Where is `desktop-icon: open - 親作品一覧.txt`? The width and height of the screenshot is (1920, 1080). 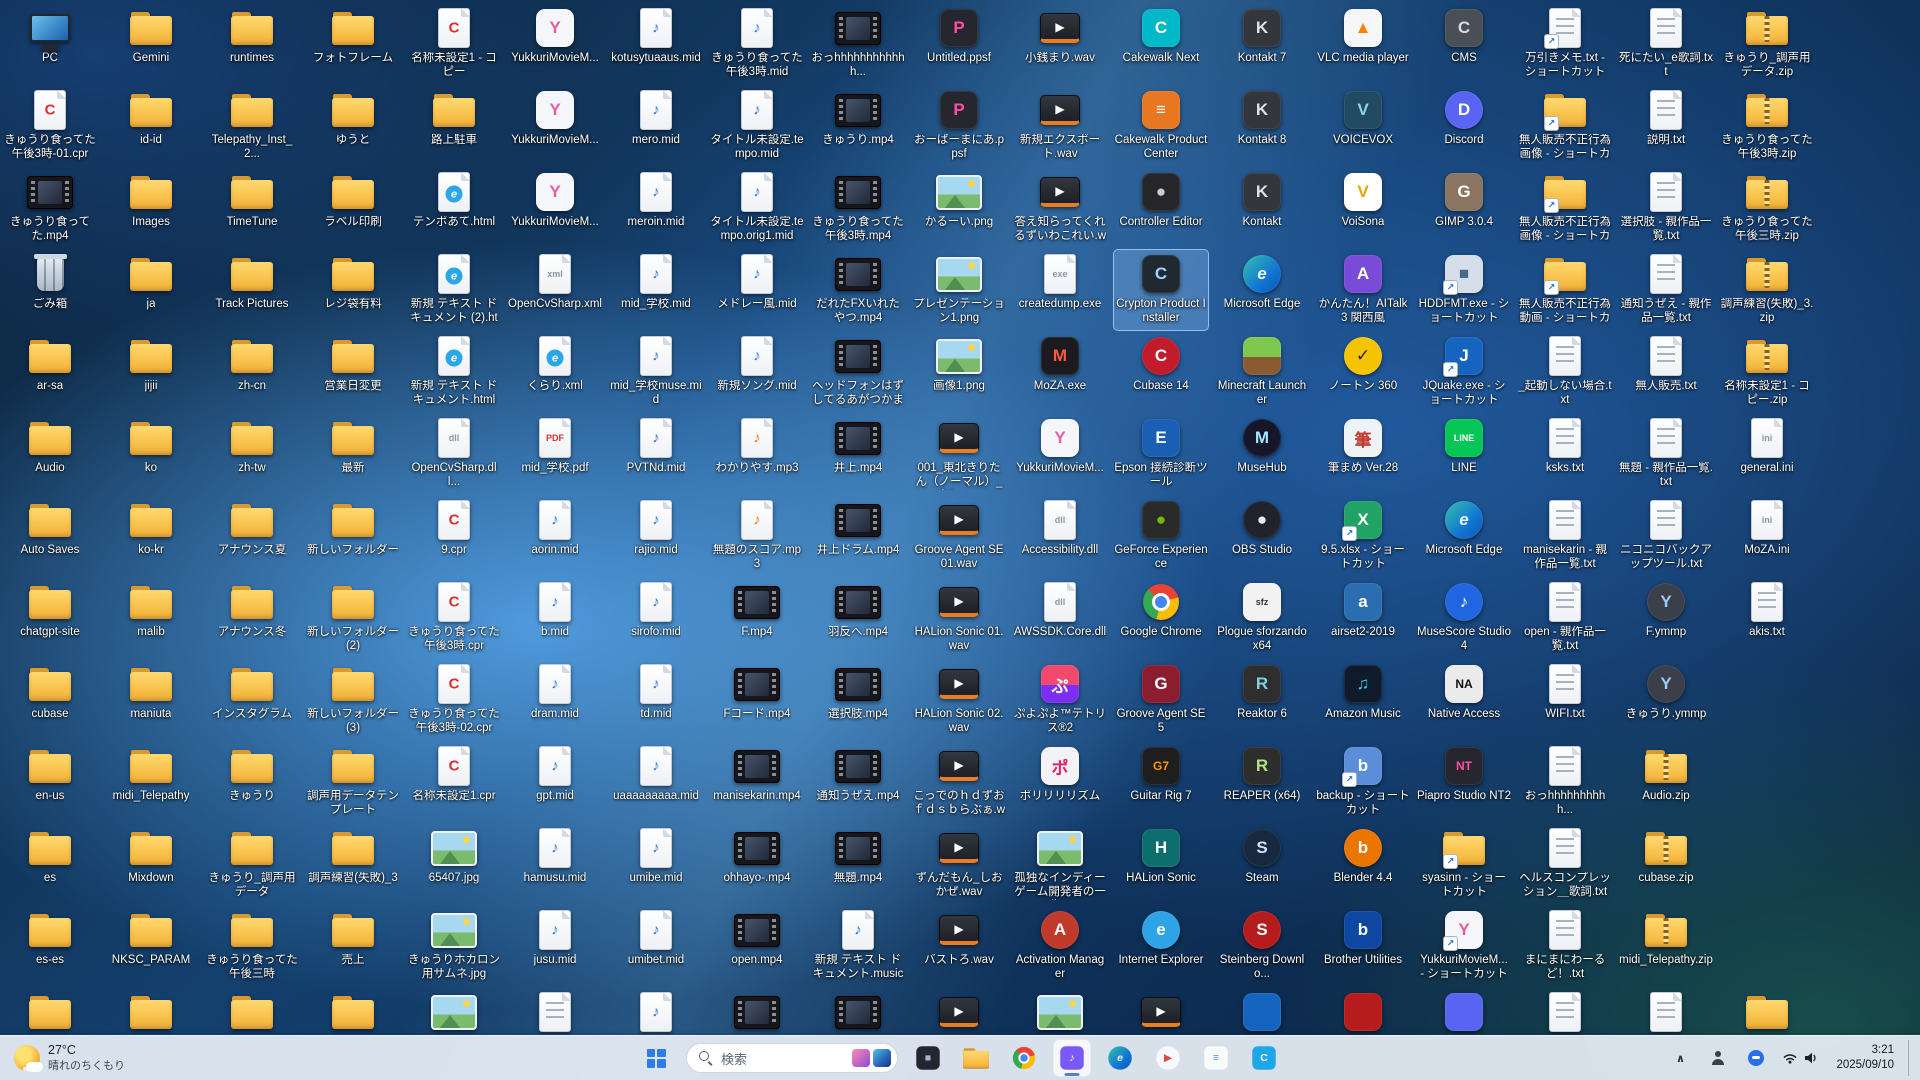
desktop-icon: open - 親作品一覧.txt is located at coordinates (1565, 618).